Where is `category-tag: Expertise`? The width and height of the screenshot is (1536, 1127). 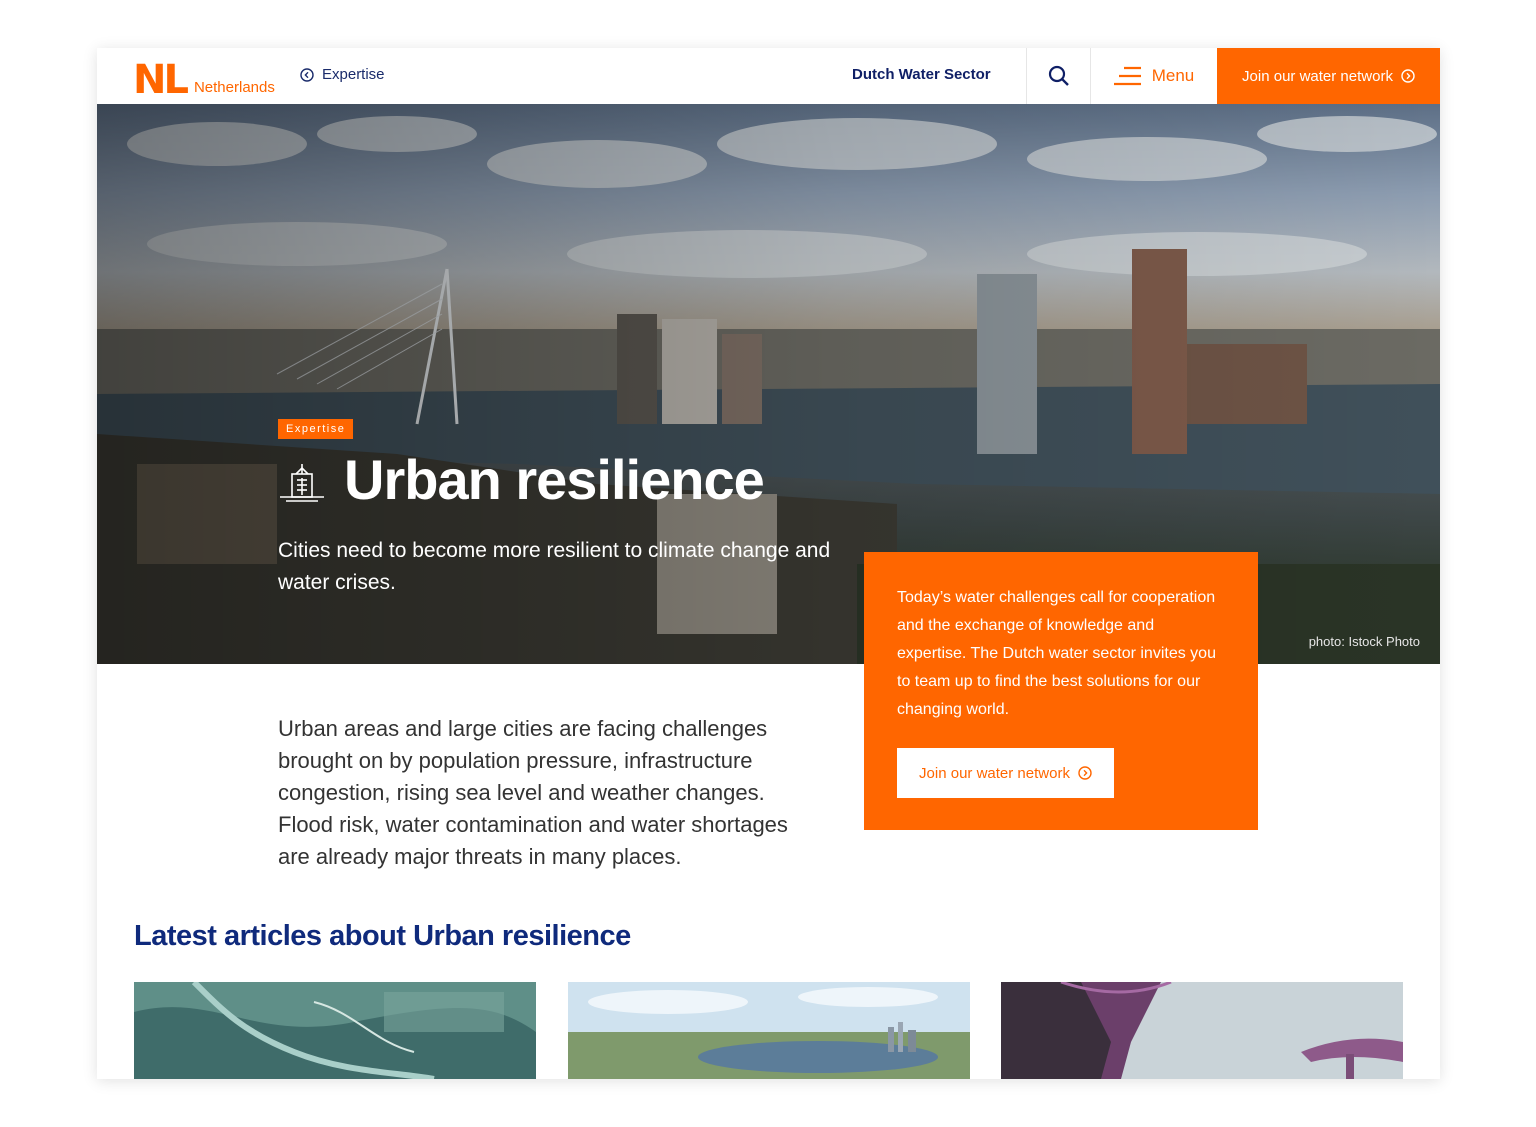 category-tag: Expertise is located at coordinates (316, 429).